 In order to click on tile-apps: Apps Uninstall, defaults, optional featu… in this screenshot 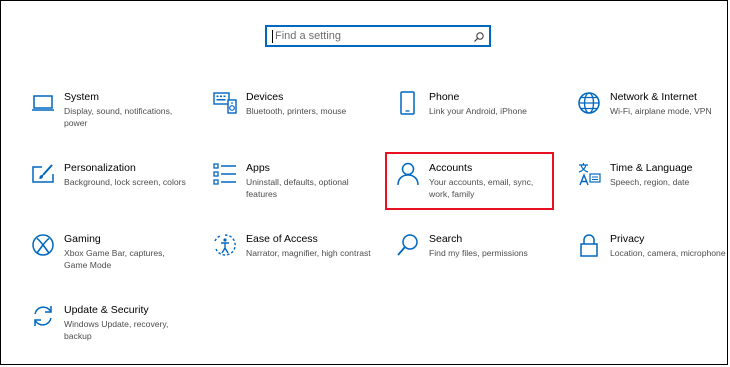, I will do `click(294, 189)`.